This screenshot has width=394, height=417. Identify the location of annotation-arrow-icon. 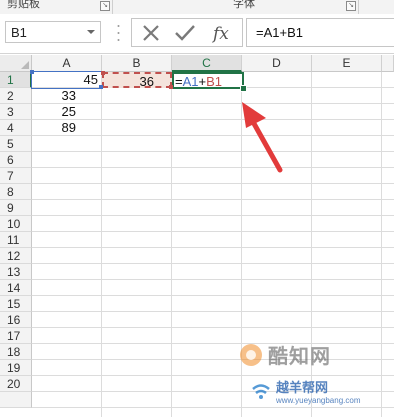
(262, 137).